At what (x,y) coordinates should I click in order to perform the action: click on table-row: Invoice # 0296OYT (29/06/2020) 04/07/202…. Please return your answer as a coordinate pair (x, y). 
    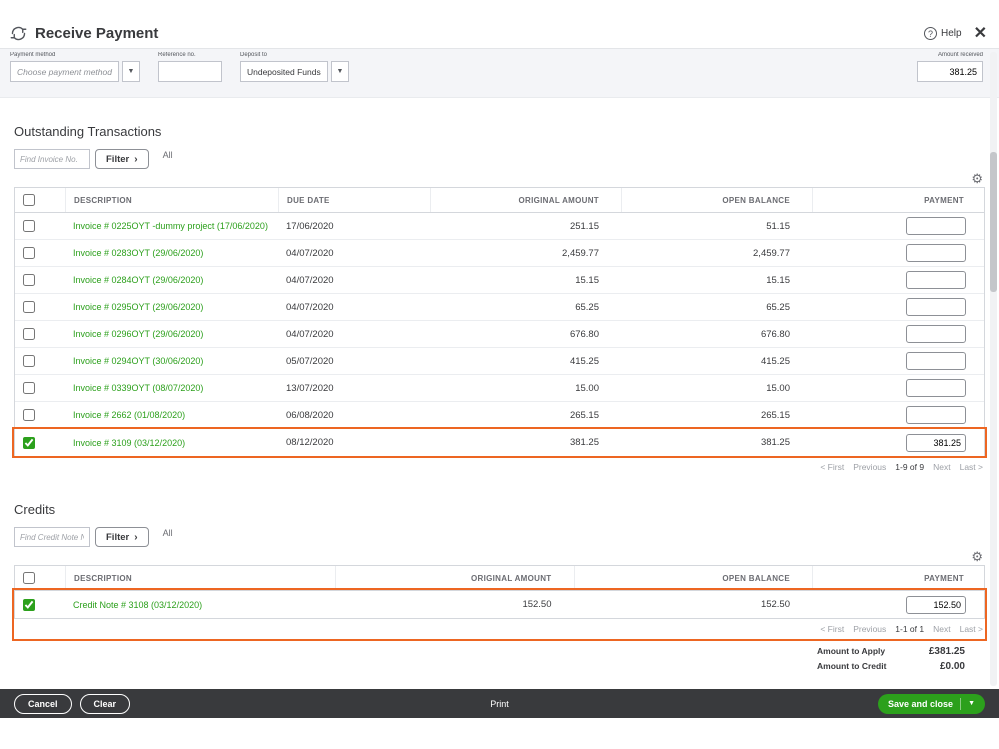
    Looking at the image, I should click on (499, 334).